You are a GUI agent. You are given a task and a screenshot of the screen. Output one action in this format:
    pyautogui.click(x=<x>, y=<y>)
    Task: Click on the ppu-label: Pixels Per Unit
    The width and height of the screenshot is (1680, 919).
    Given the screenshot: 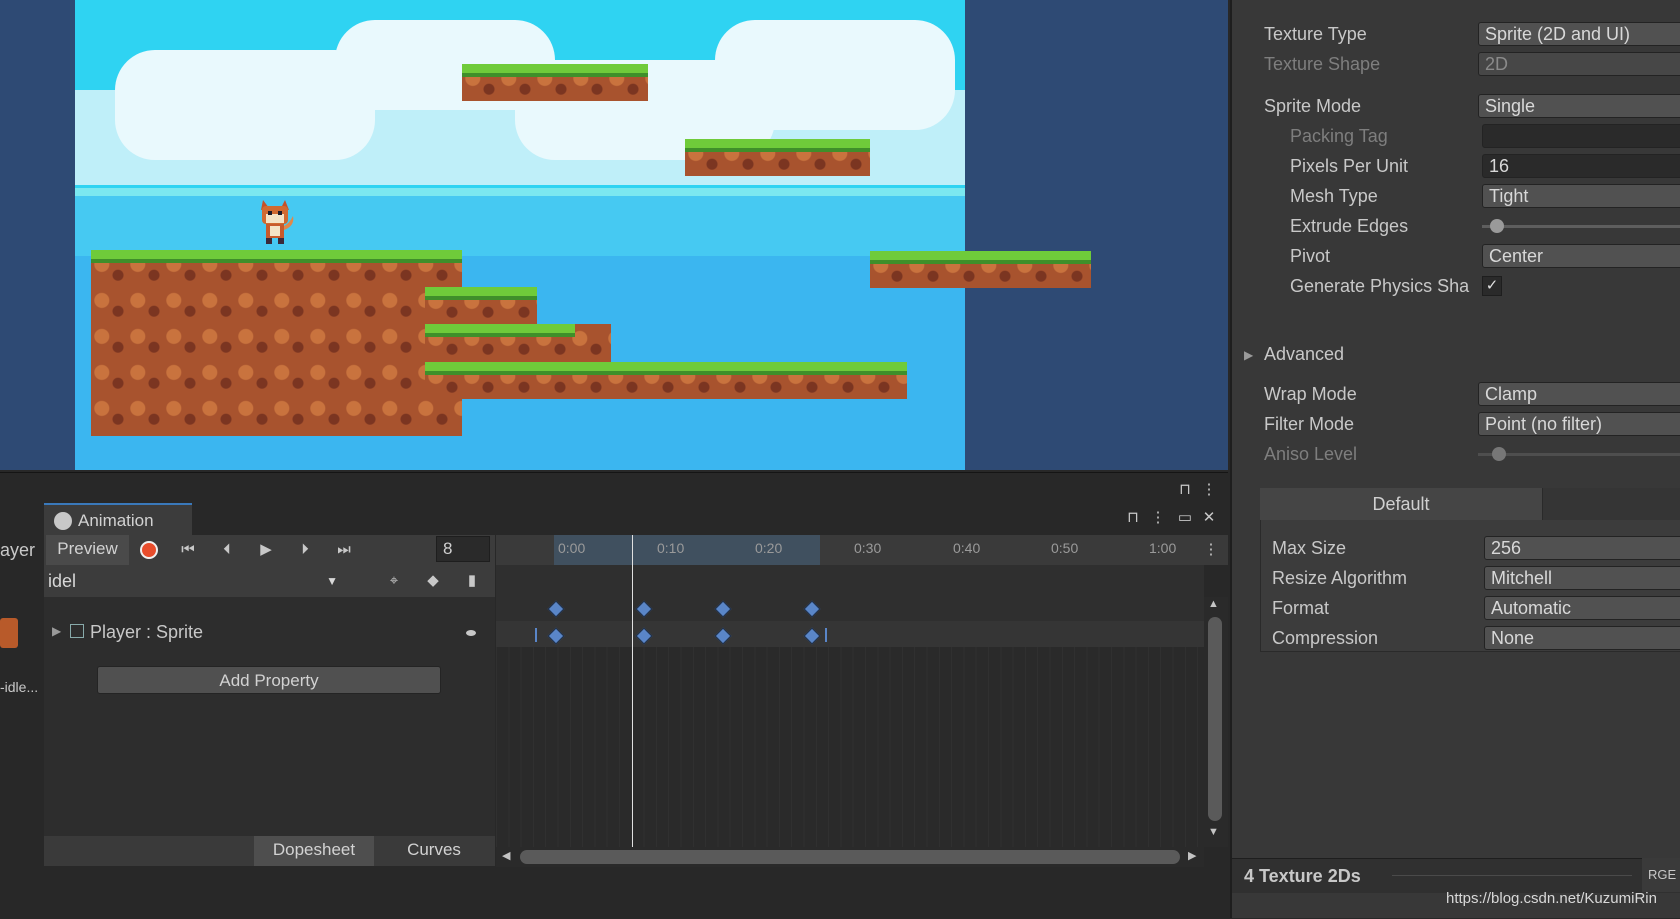 What is the action you would take?
    pyautogui.click(x=1349, y=166)
    